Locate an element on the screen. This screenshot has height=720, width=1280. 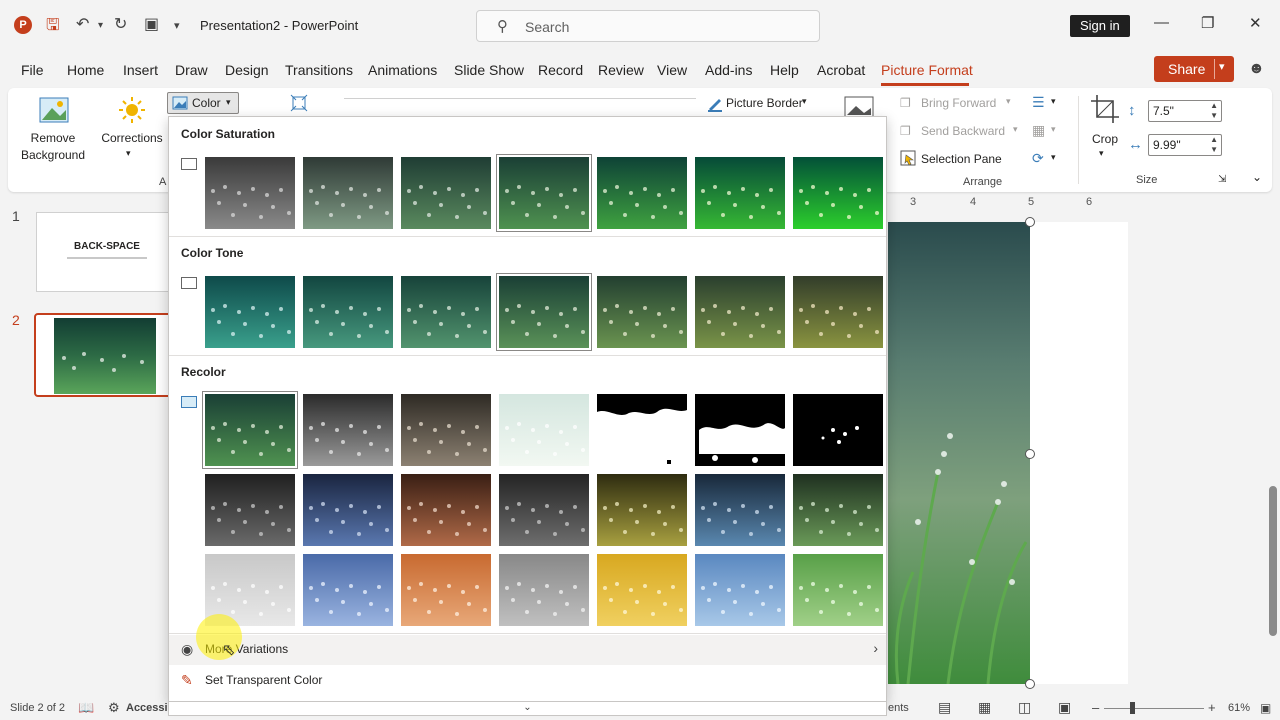
comments-button: ents is located at coordinates (898, 708).